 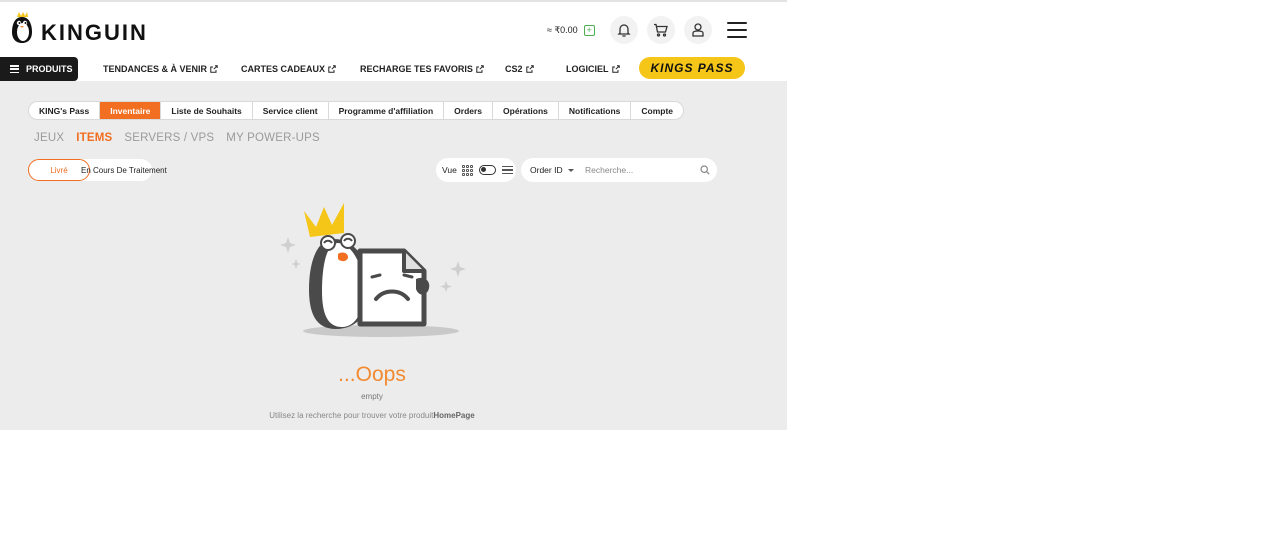 I want to click on account-button, so click(x=697, y=30).